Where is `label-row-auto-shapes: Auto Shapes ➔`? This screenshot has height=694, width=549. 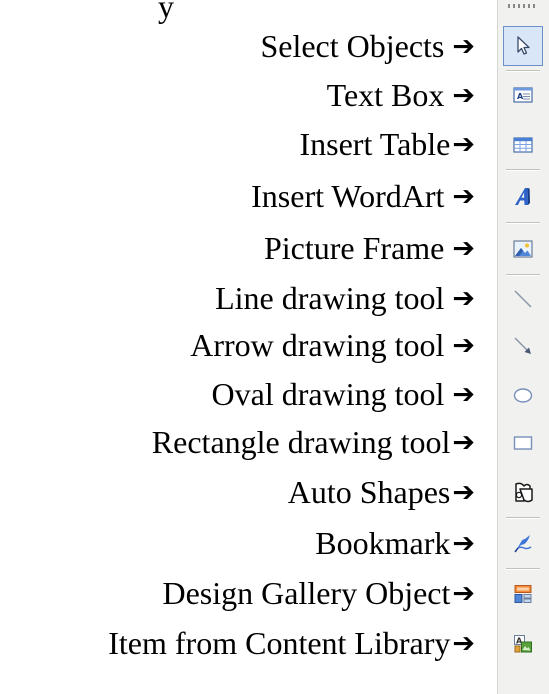
label-row-auto-shapes: Auto Shapes ➔ is located at coordinates (381, 492).